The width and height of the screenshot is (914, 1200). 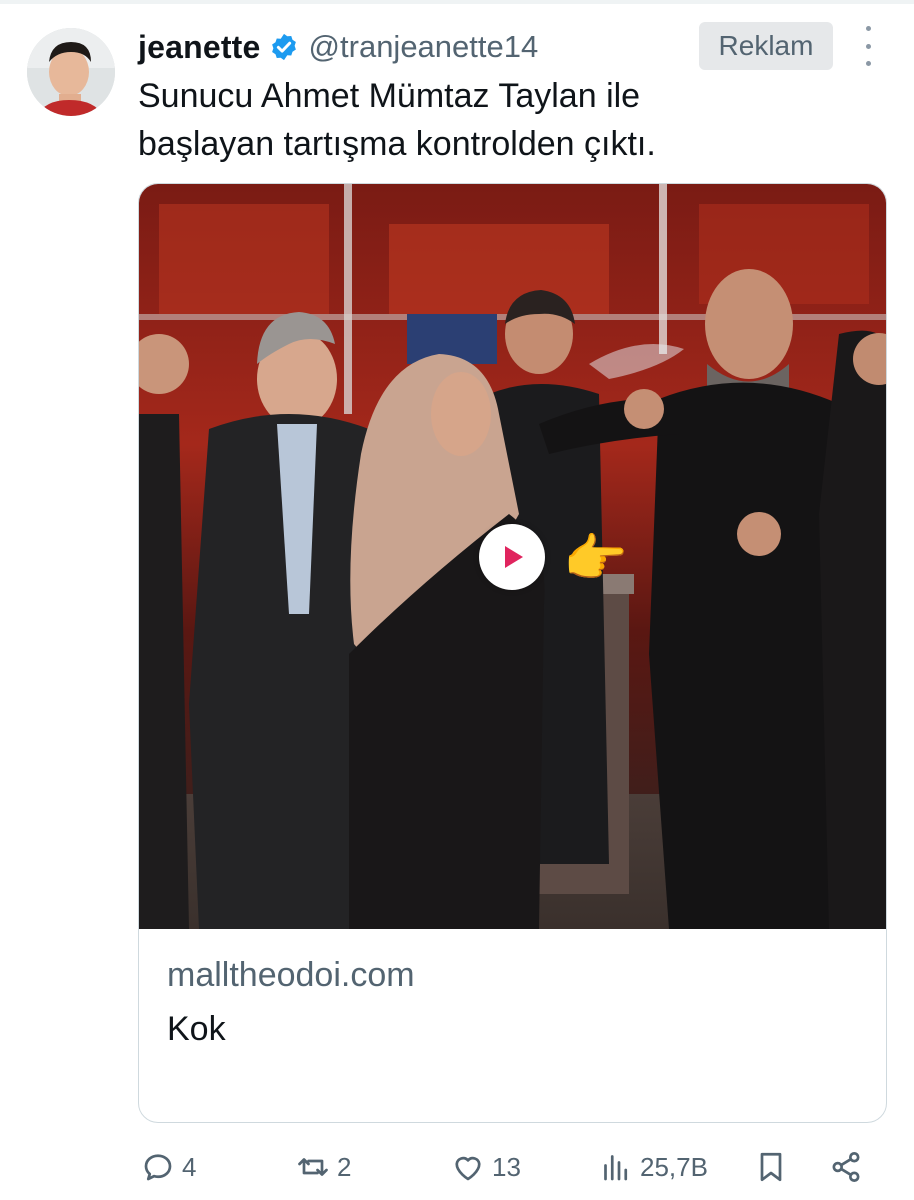 I want to click on verified-badge-icon, so click(x=283, y=47).